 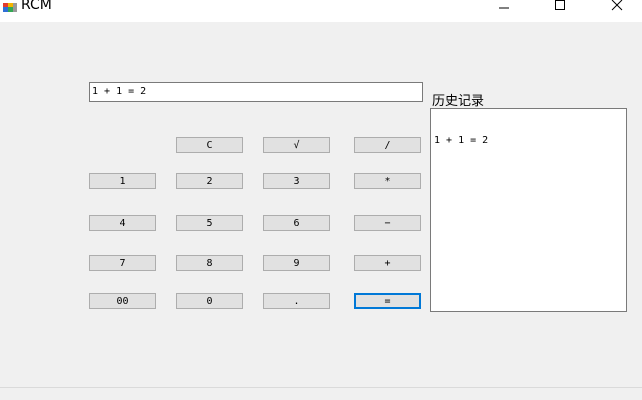 I want to click on double-zero-button: 00, so click(x=122, y=301).